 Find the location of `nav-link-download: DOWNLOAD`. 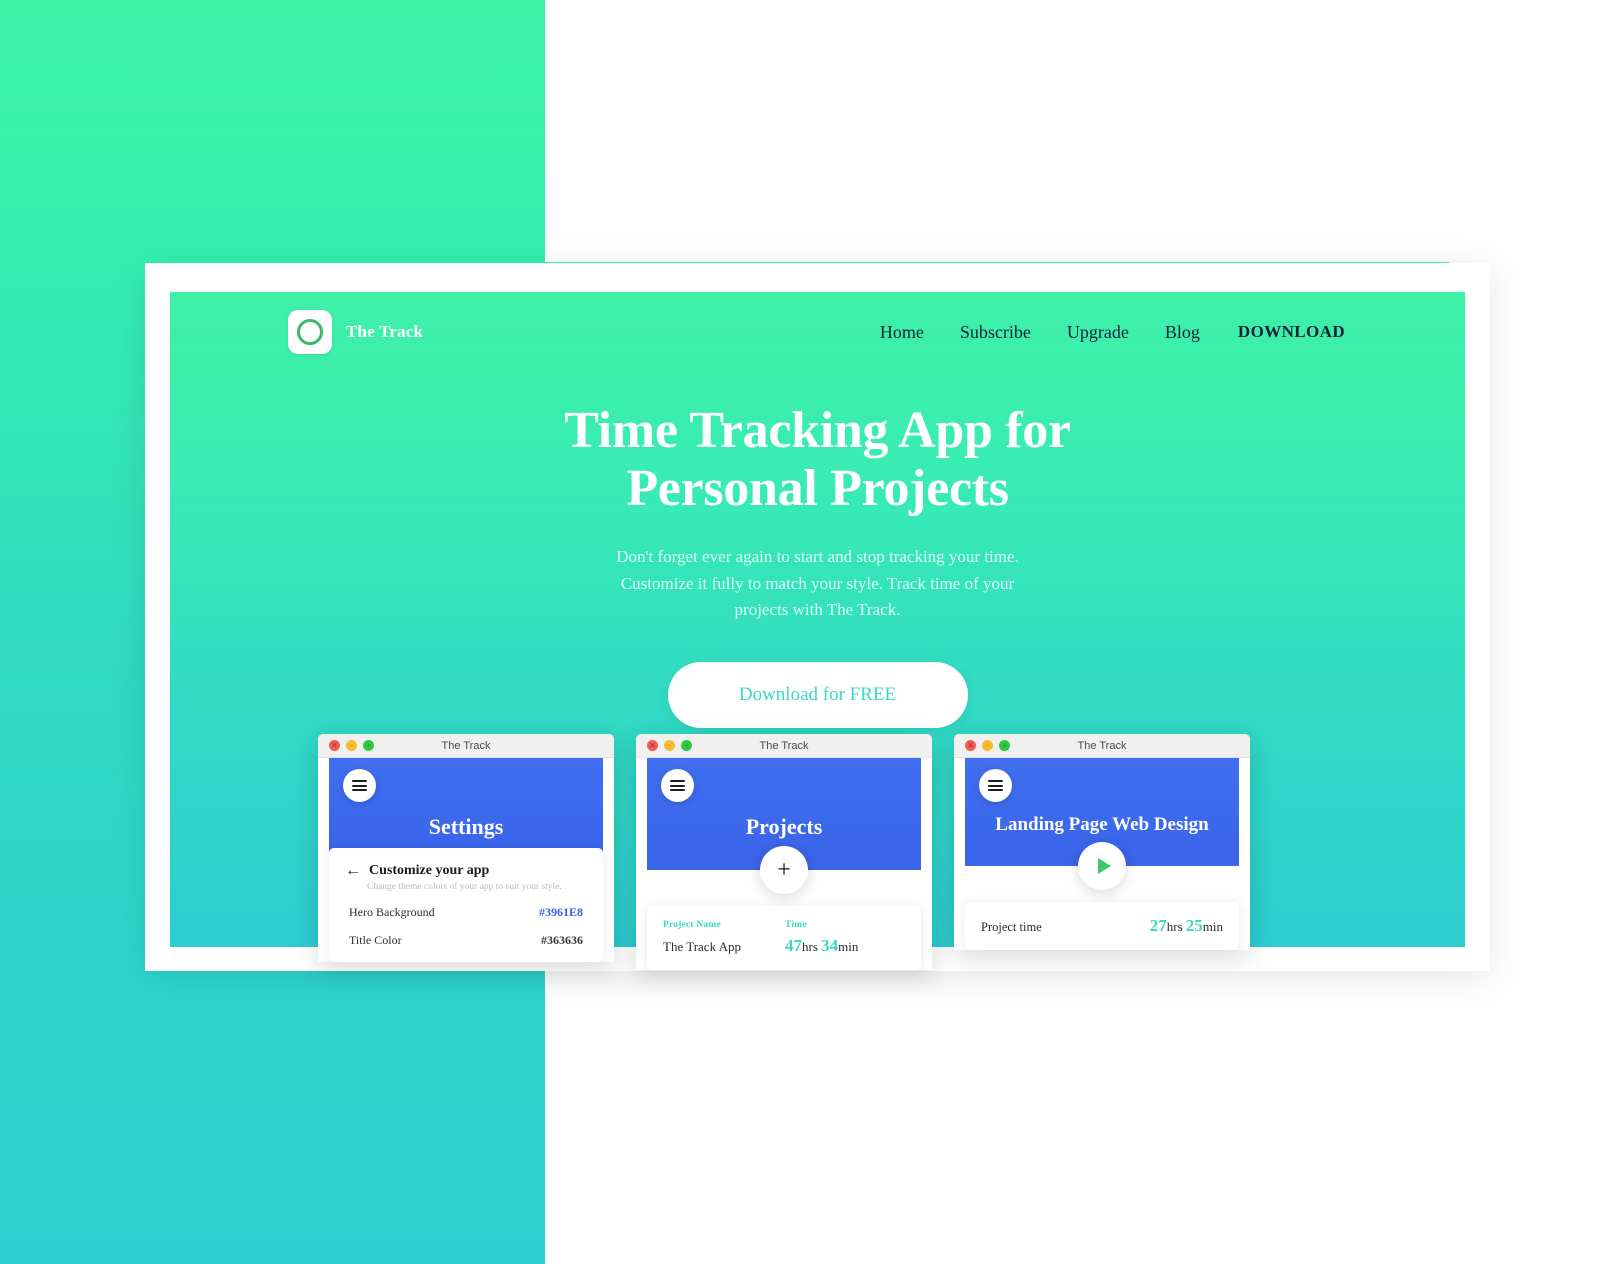

nav-link-download: DOWNLOAD is located at coordinates (1291, 332).